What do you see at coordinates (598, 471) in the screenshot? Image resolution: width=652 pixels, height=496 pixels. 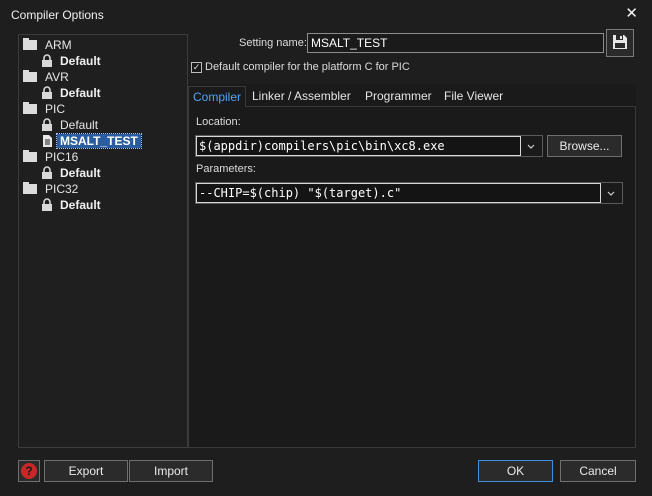 I see `cancel-button: Cancel` at bounding box center [598, 471].